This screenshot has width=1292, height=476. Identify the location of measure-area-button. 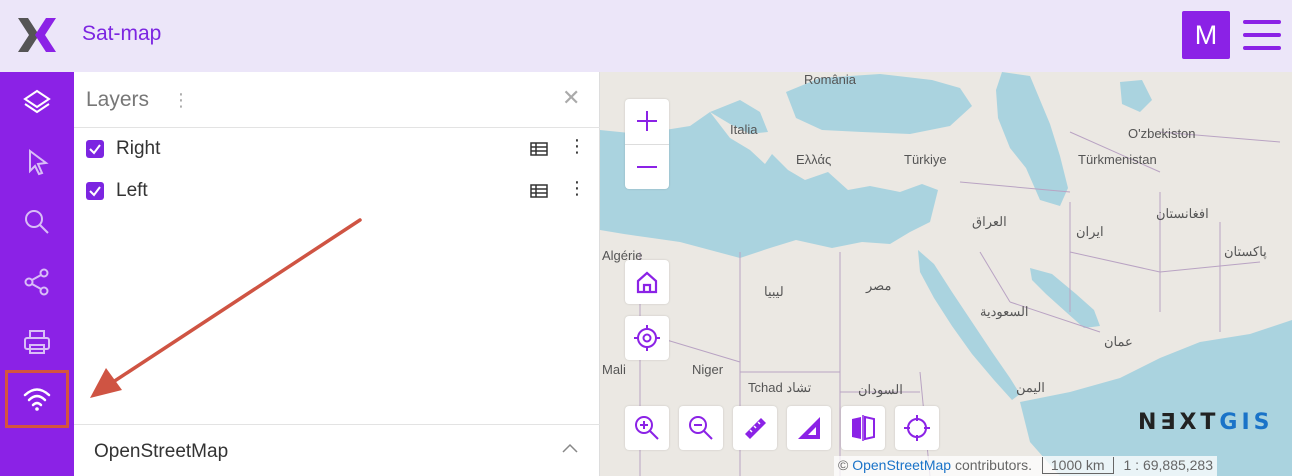
(809, 428).